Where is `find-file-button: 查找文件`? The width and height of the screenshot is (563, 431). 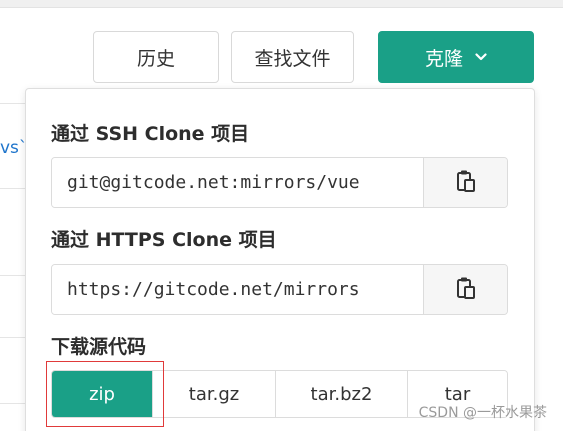
find-file-button: 查找文件 is located at coordinates (292, 57).